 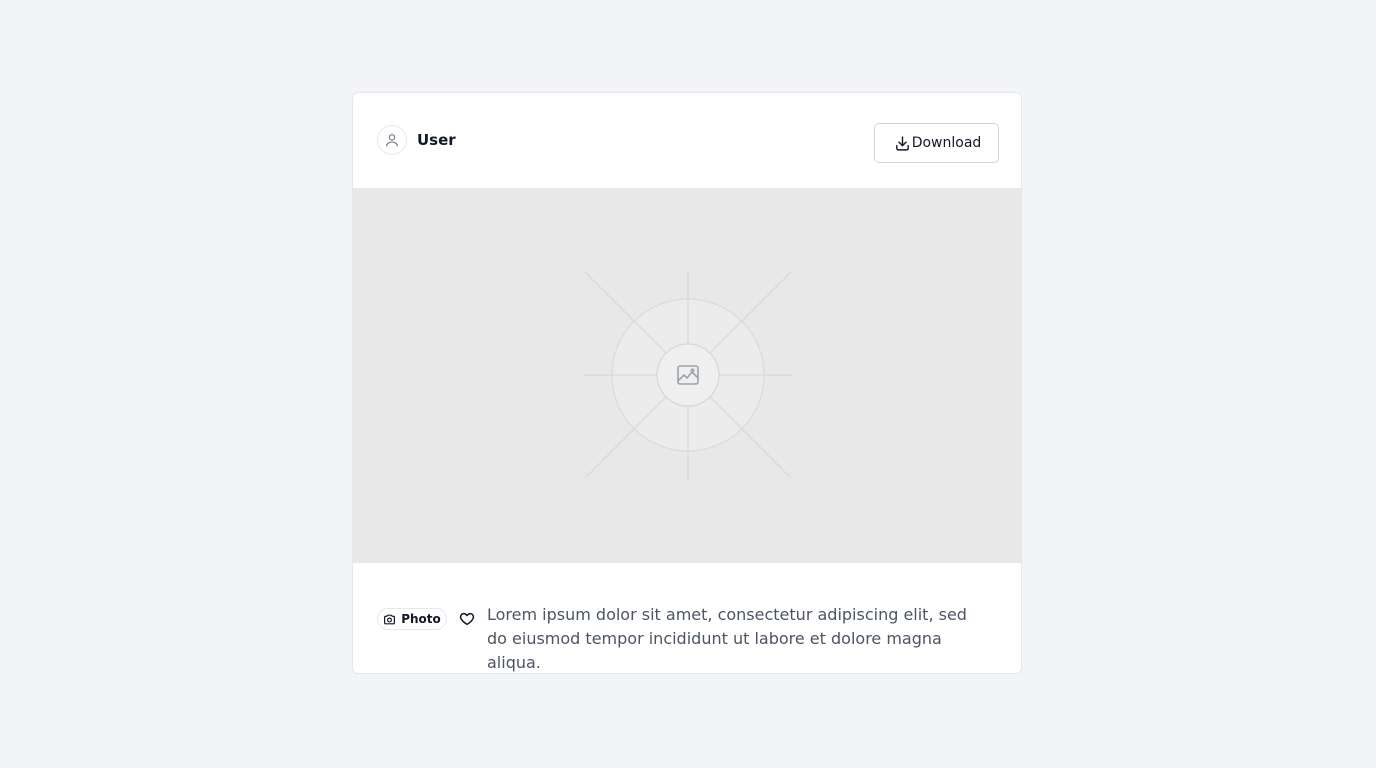 What do you see at coordinates (687, 140) in the screenshot?
I see `post-header: User Download` at bounding box center [687, 140].